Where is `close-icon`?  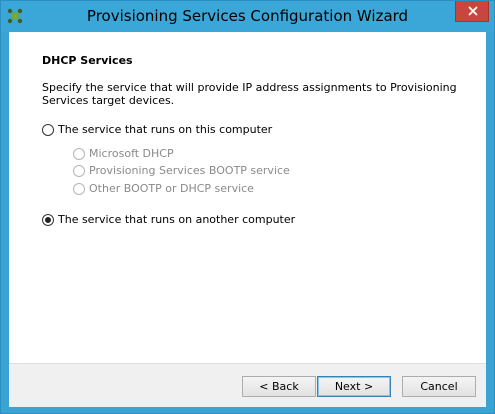 close-icon is located at coordinates (473, 11).